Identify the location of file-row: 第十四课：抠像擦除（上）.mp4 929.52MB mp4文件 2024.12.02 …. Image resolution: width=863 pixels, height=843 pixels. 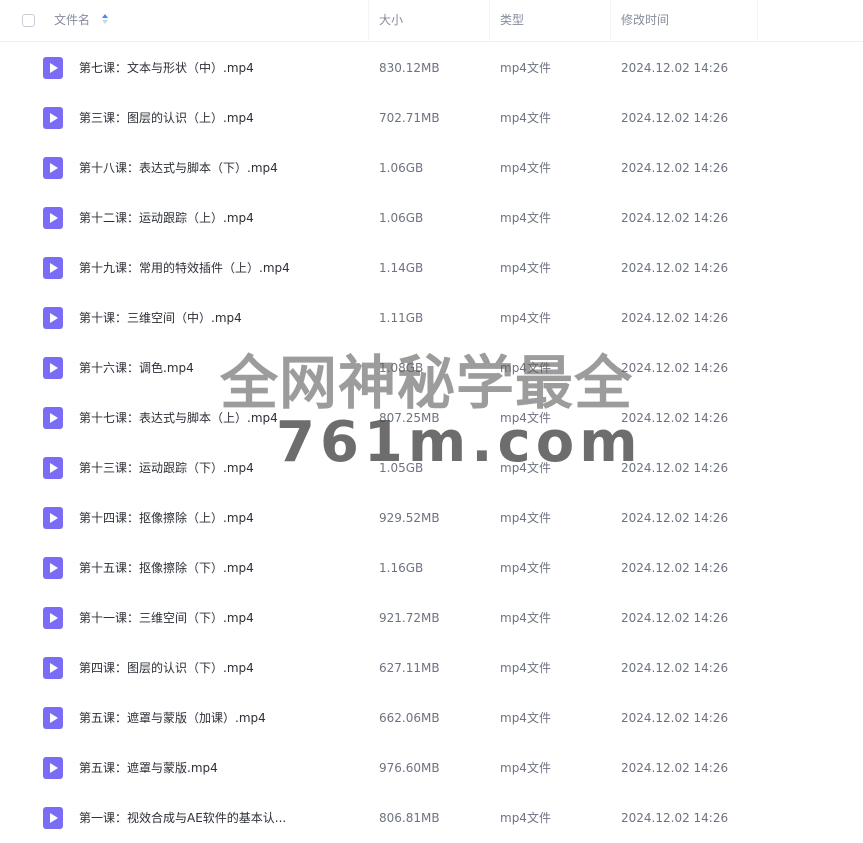
(431, 518).